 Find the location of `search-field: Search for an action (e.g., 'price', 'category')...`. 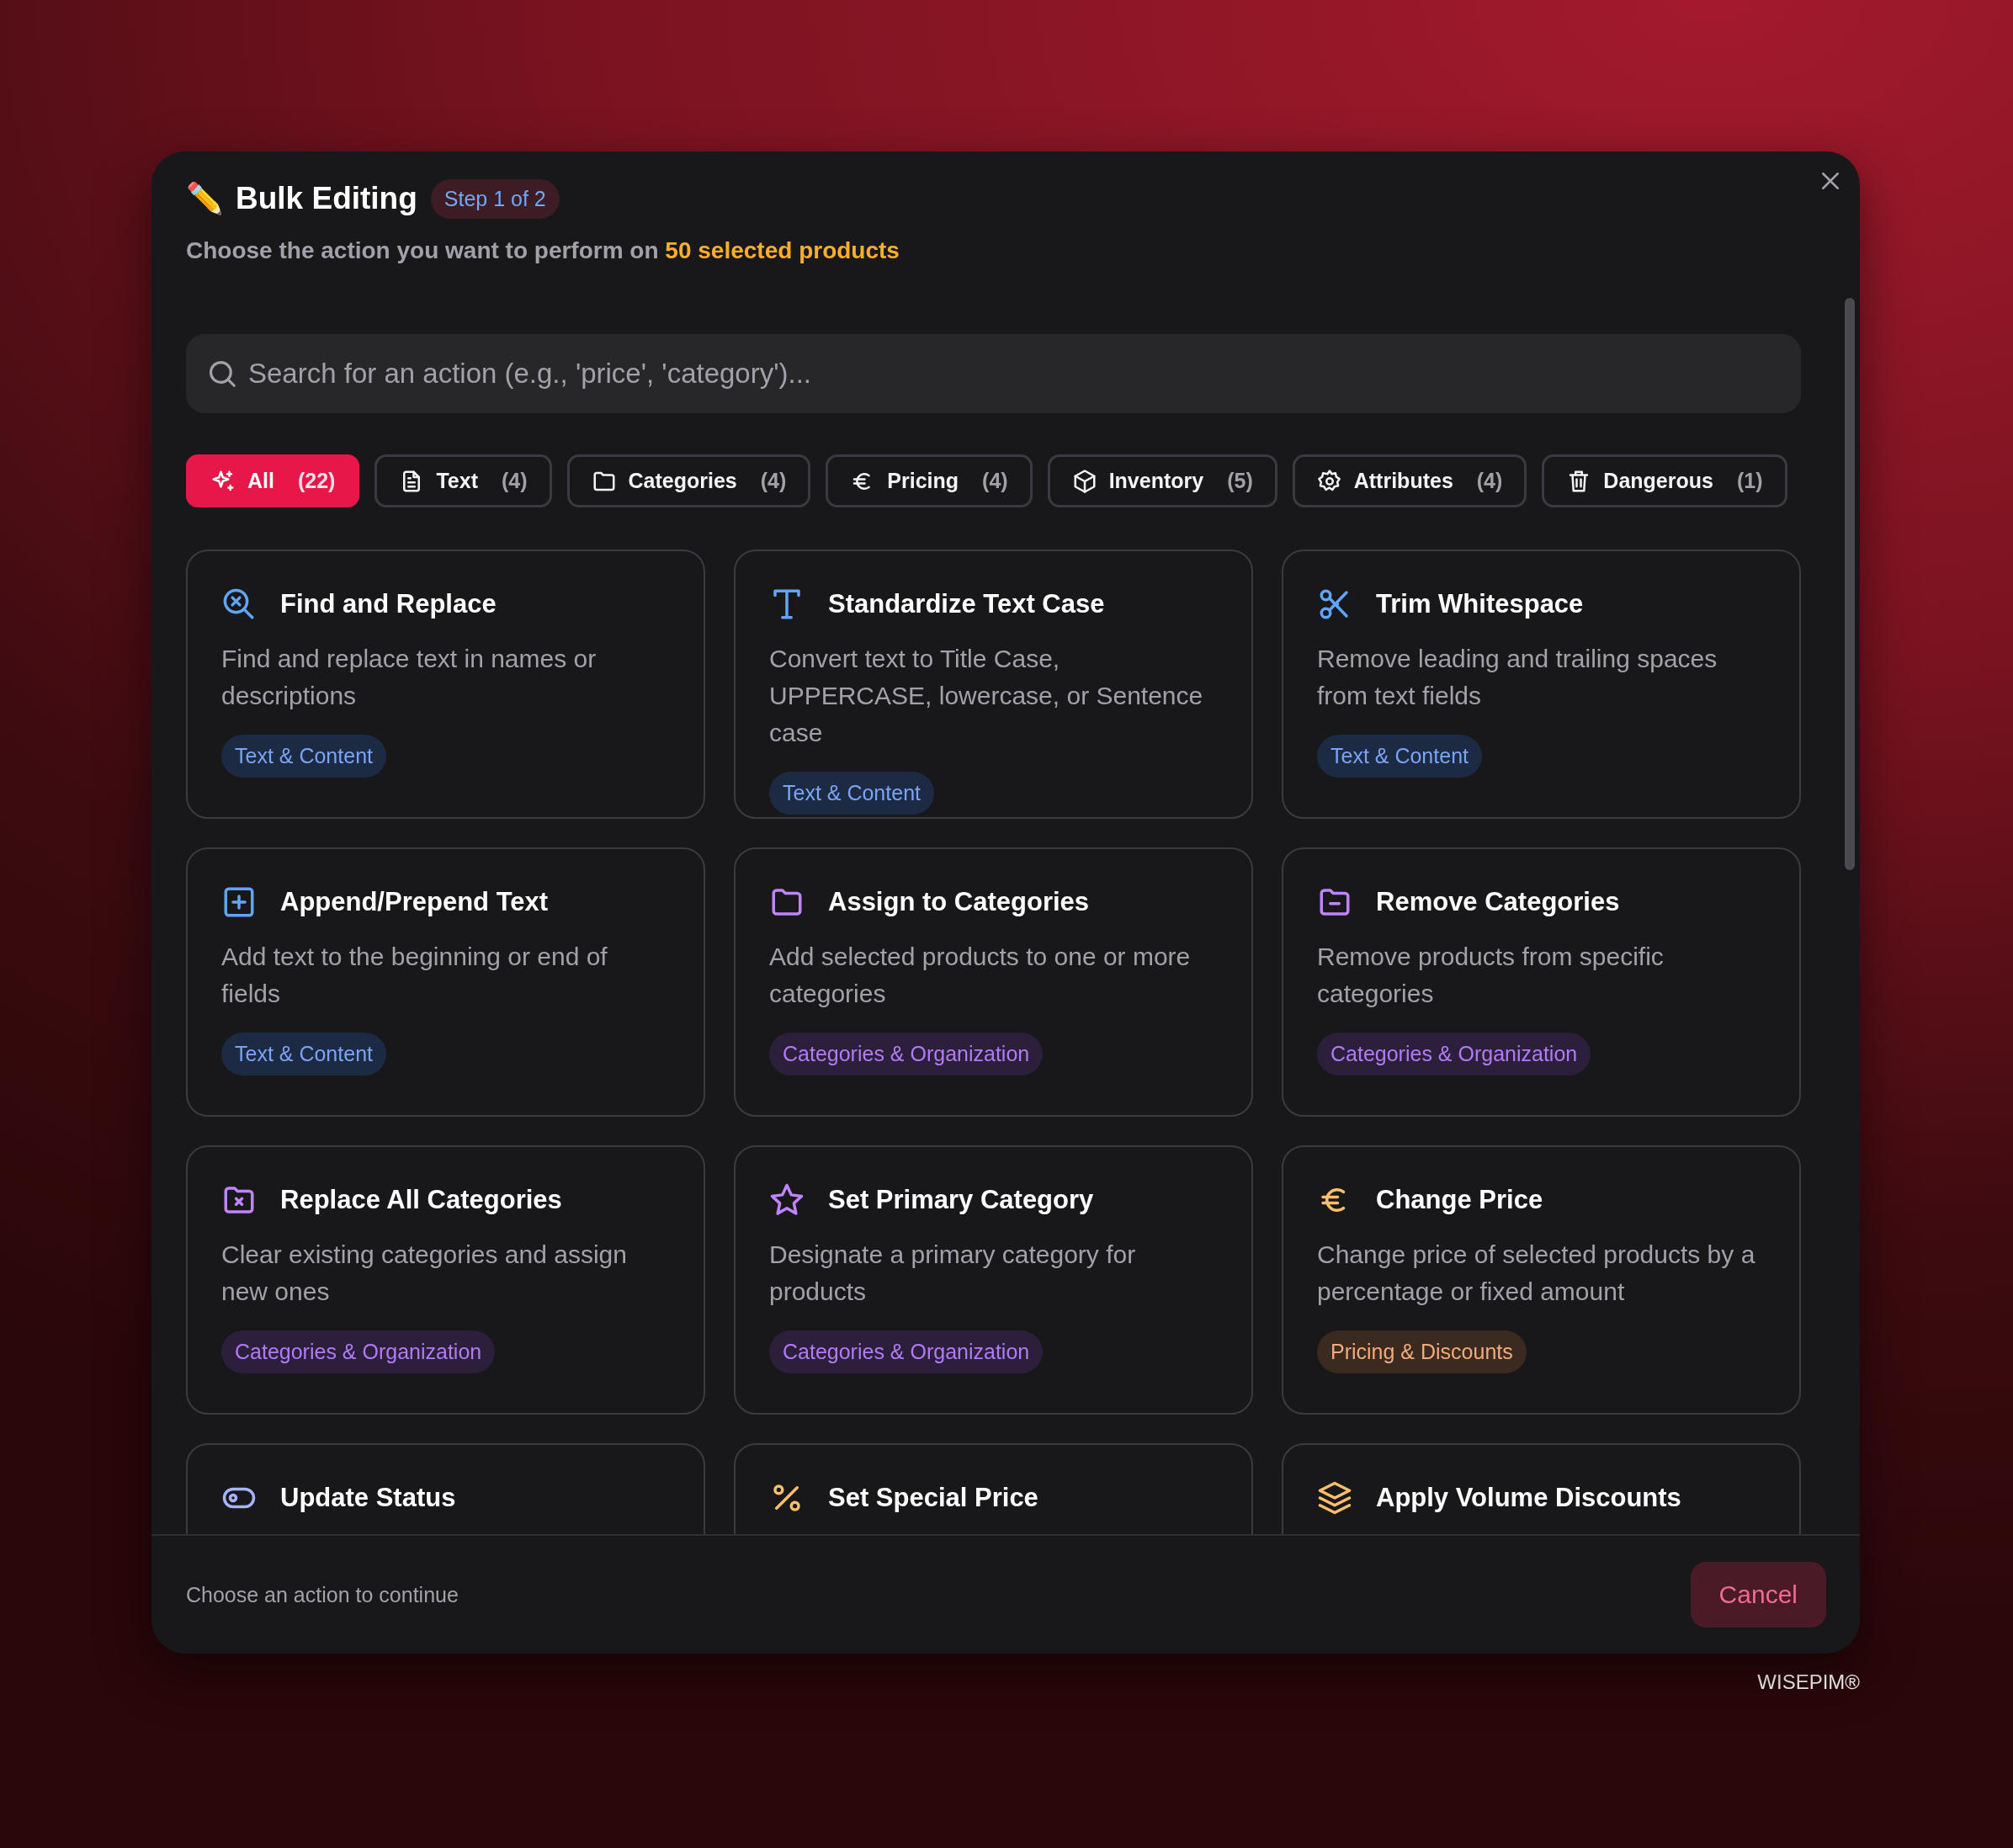

search-field: Search for an action (e.g., 'price', 'category')... is located at coordinates (994, 373).